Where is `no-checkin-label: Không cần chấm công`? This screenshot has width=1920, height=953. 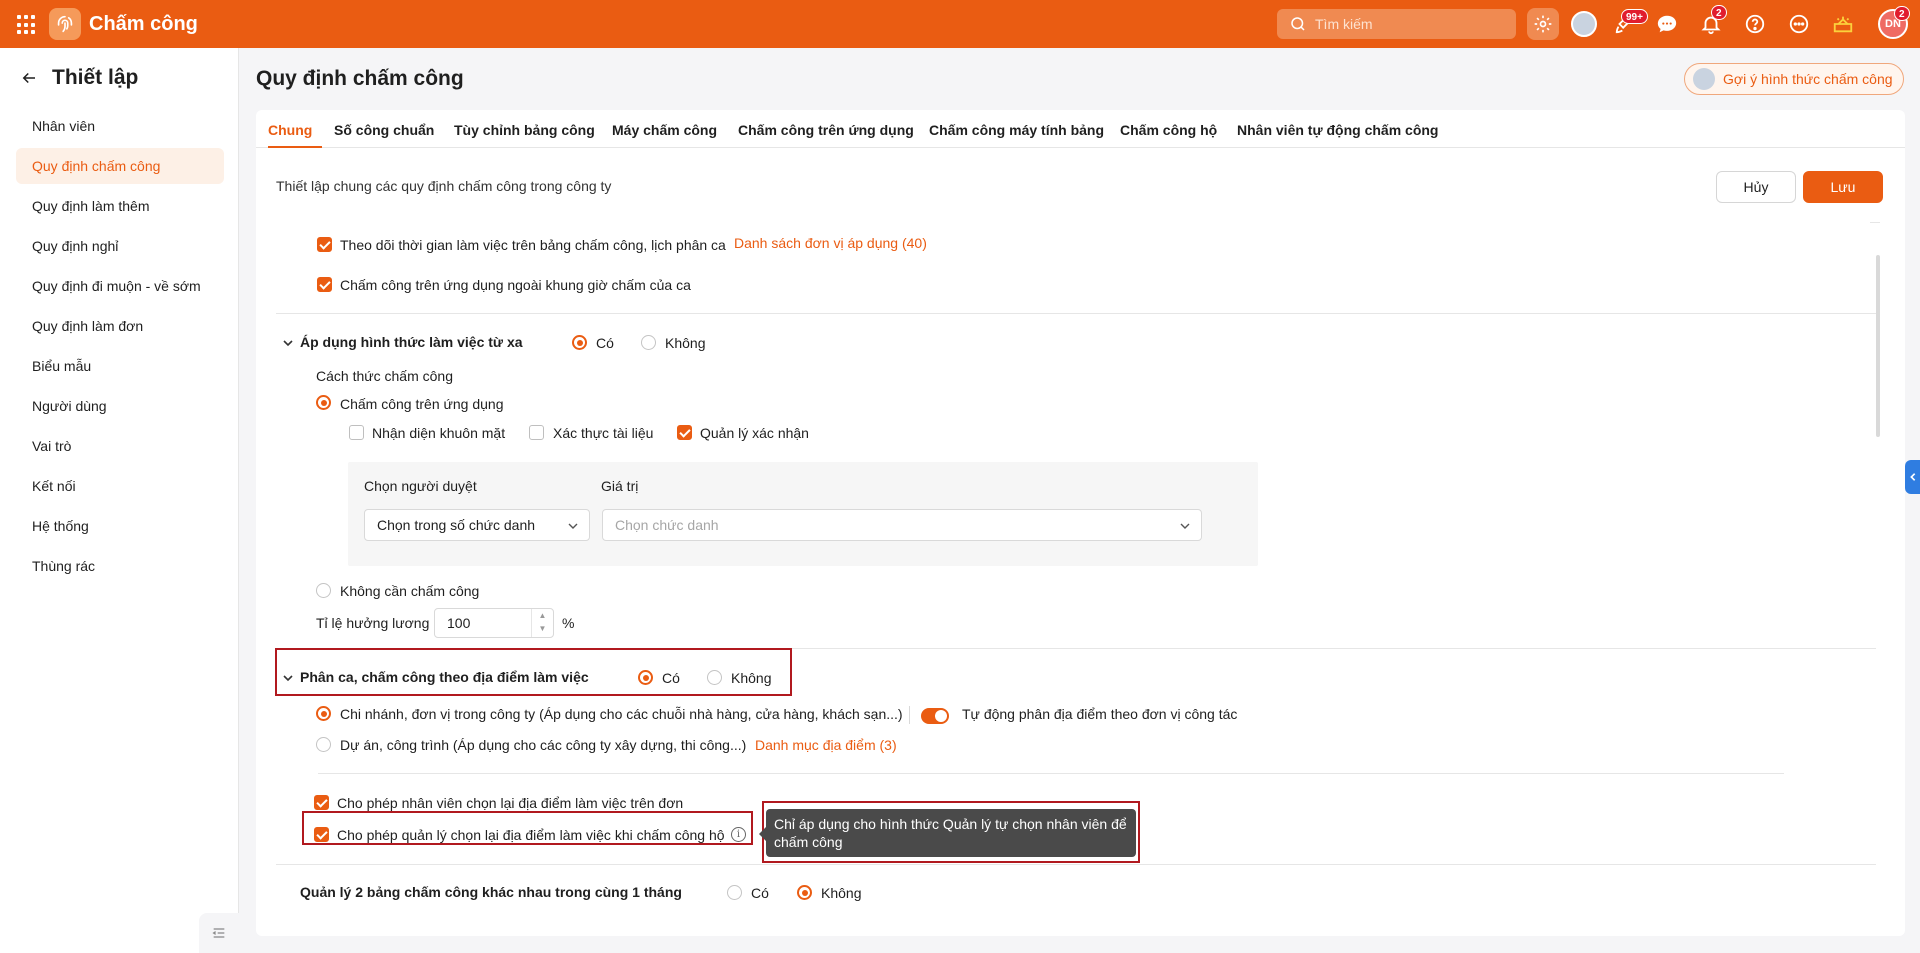
no-checkin-label: Không cần chấm công is located at coordinates (410, 591).